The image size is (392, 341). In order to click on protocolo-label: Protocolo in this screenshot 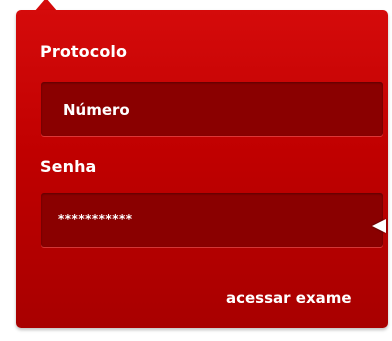, I will do `click(84, 51)`.